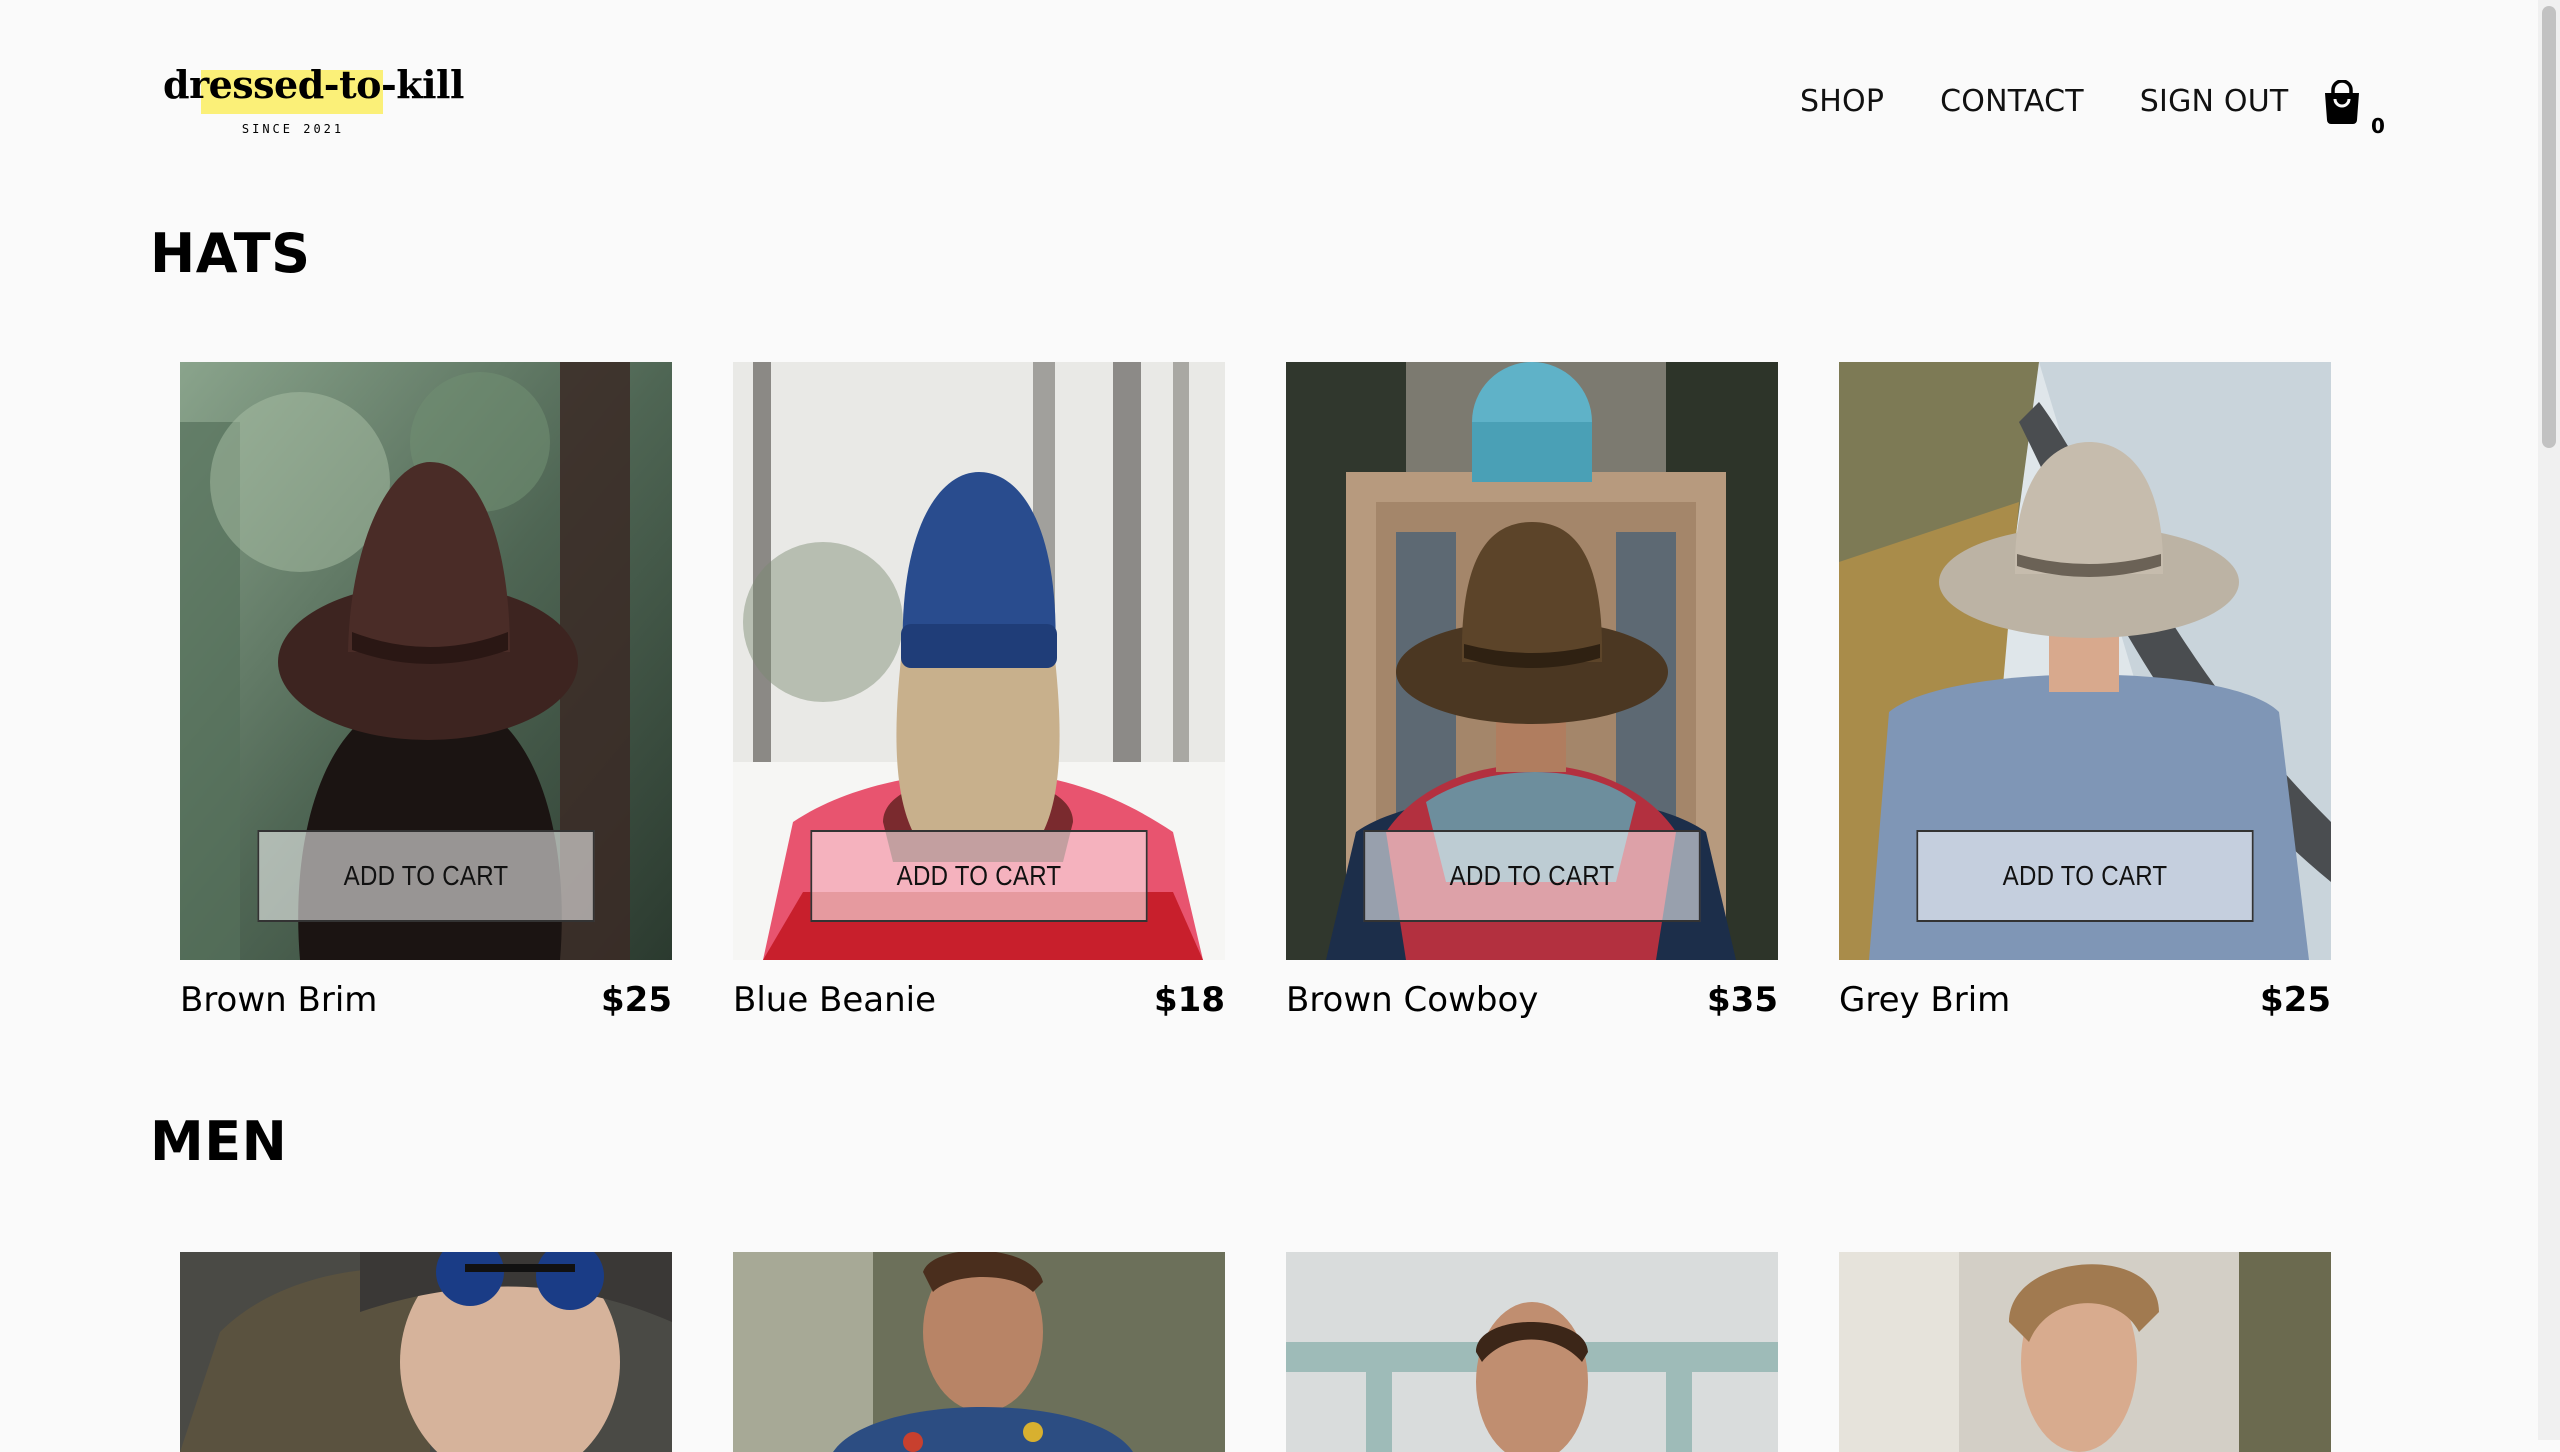 The height and width of the screenshot is (1452, 2560). Describe the element at coordinates (1412, 1000) in the screenshot. I see `product-name: Brown Cowboy` at that location.